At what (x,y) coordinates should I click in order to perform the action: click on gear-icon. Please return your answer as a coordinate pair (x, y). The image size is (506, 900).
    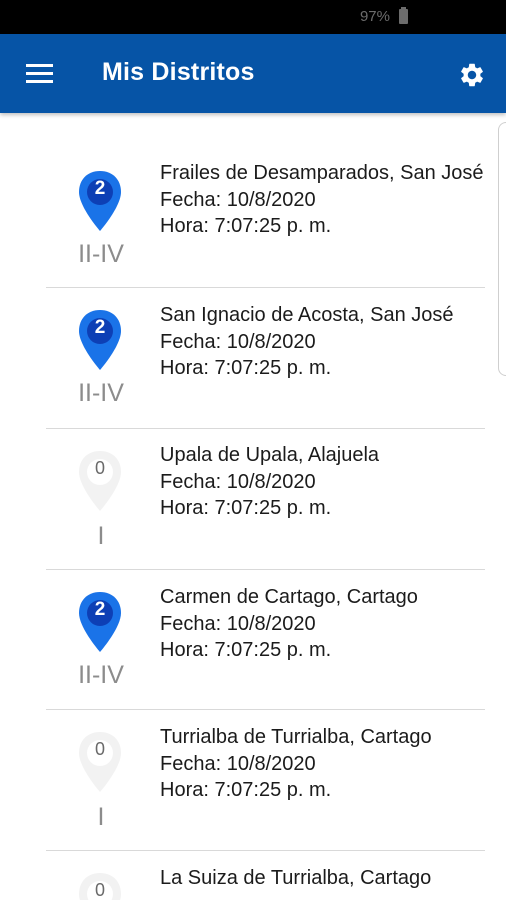
    Looking at the image, I should click on (472, 75).